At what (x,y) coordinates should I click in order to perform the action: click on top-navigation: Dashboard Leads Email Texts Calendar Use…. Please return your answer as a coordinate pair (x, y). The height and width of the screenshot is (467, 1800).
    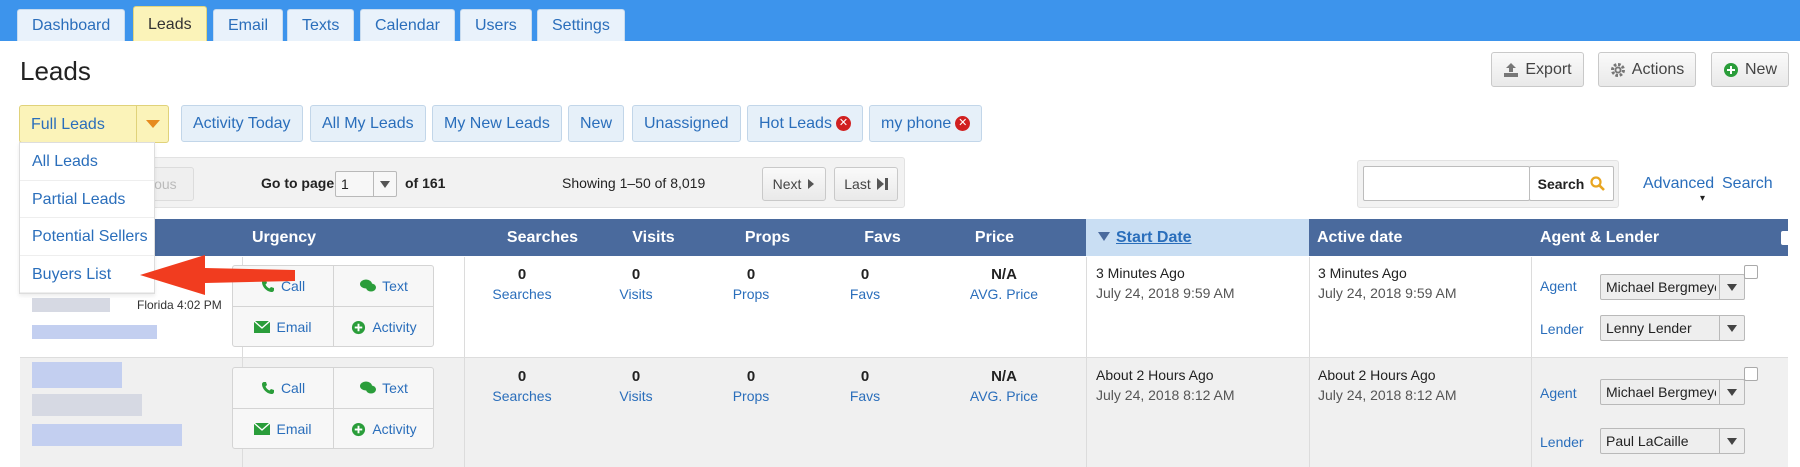
    Looking at the image, I should click on (900, 20).